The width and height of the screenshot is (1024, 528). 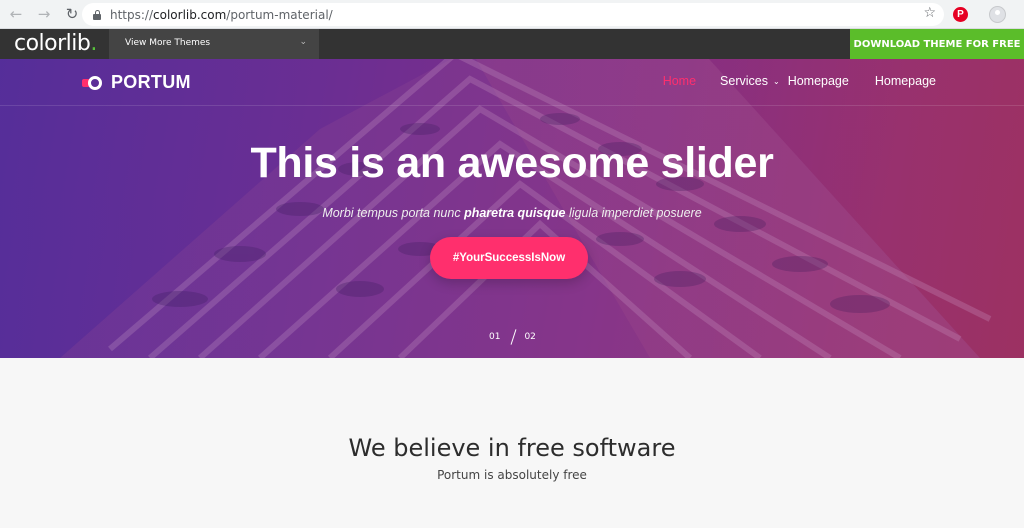 I want to click on pinterest-extension-icon: P, so click(x=960, y=14).